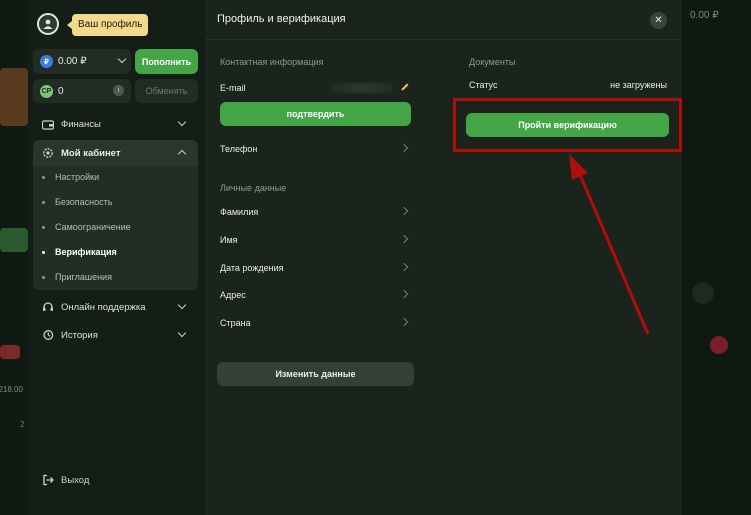 This screenshot has height=515, width=751. I want to click on exchange-button: Обменять, so click(166, 91).